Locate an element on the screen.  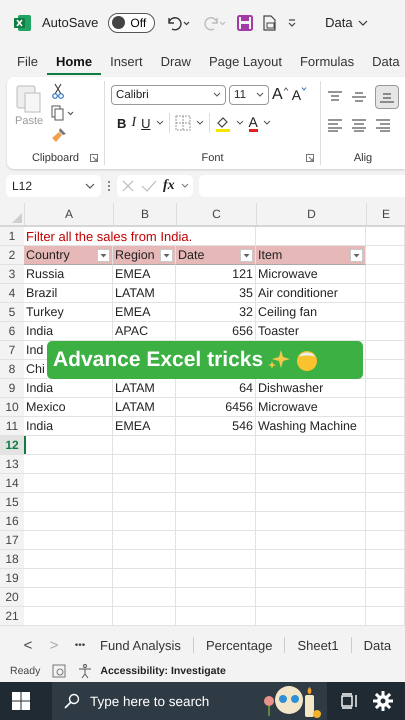
accessibility-status: Accessibility: Investigate is located at coordinates (163, 671).